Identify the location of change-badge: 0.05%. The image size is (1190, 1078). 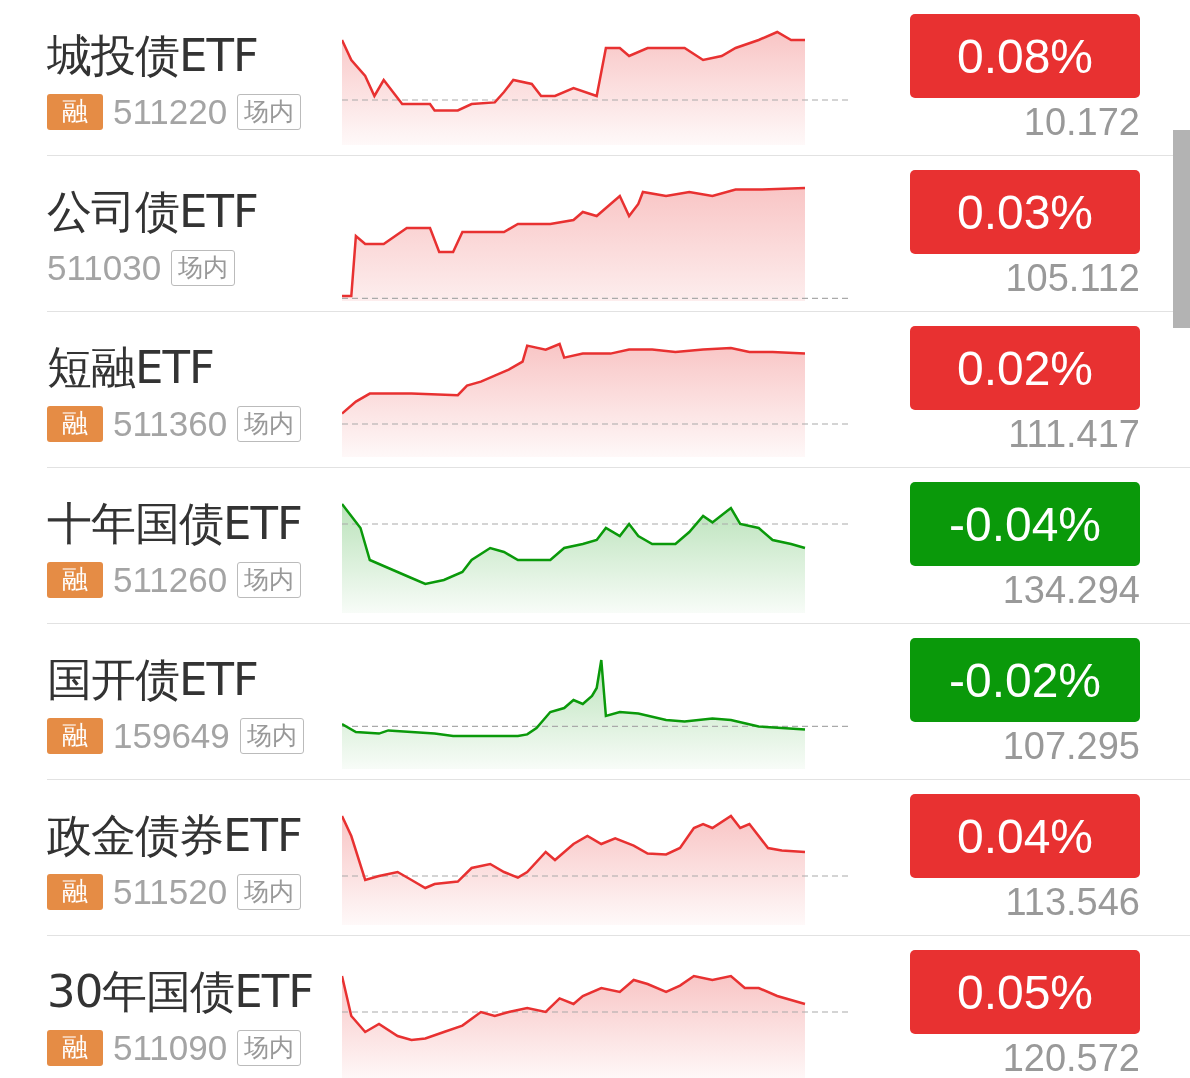
(1025, 992).